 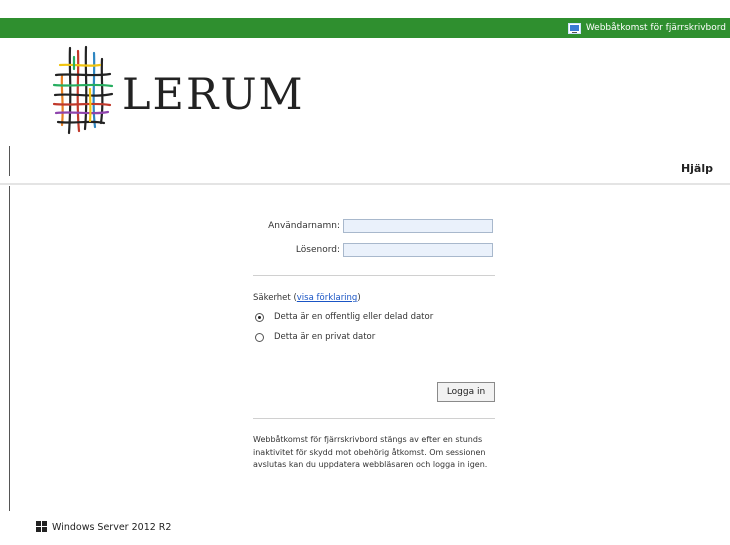 I want to click on header-divider, so click(x=365, y=184).